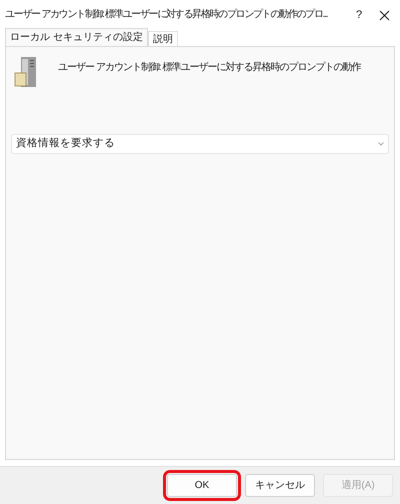 The width and height of the screenshot is (400, 504). Describe the element at coordinates (26, 72) in the screenshot. I see `server-icon` at that location.